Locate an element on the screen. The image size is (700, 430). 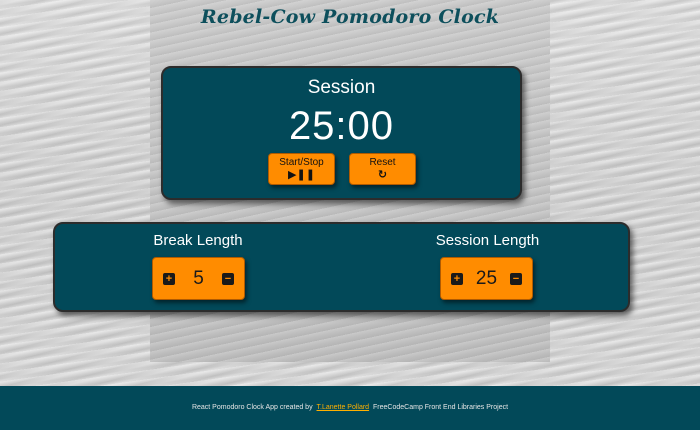
break-decrement-button: − is located at coordinates (227, 278).